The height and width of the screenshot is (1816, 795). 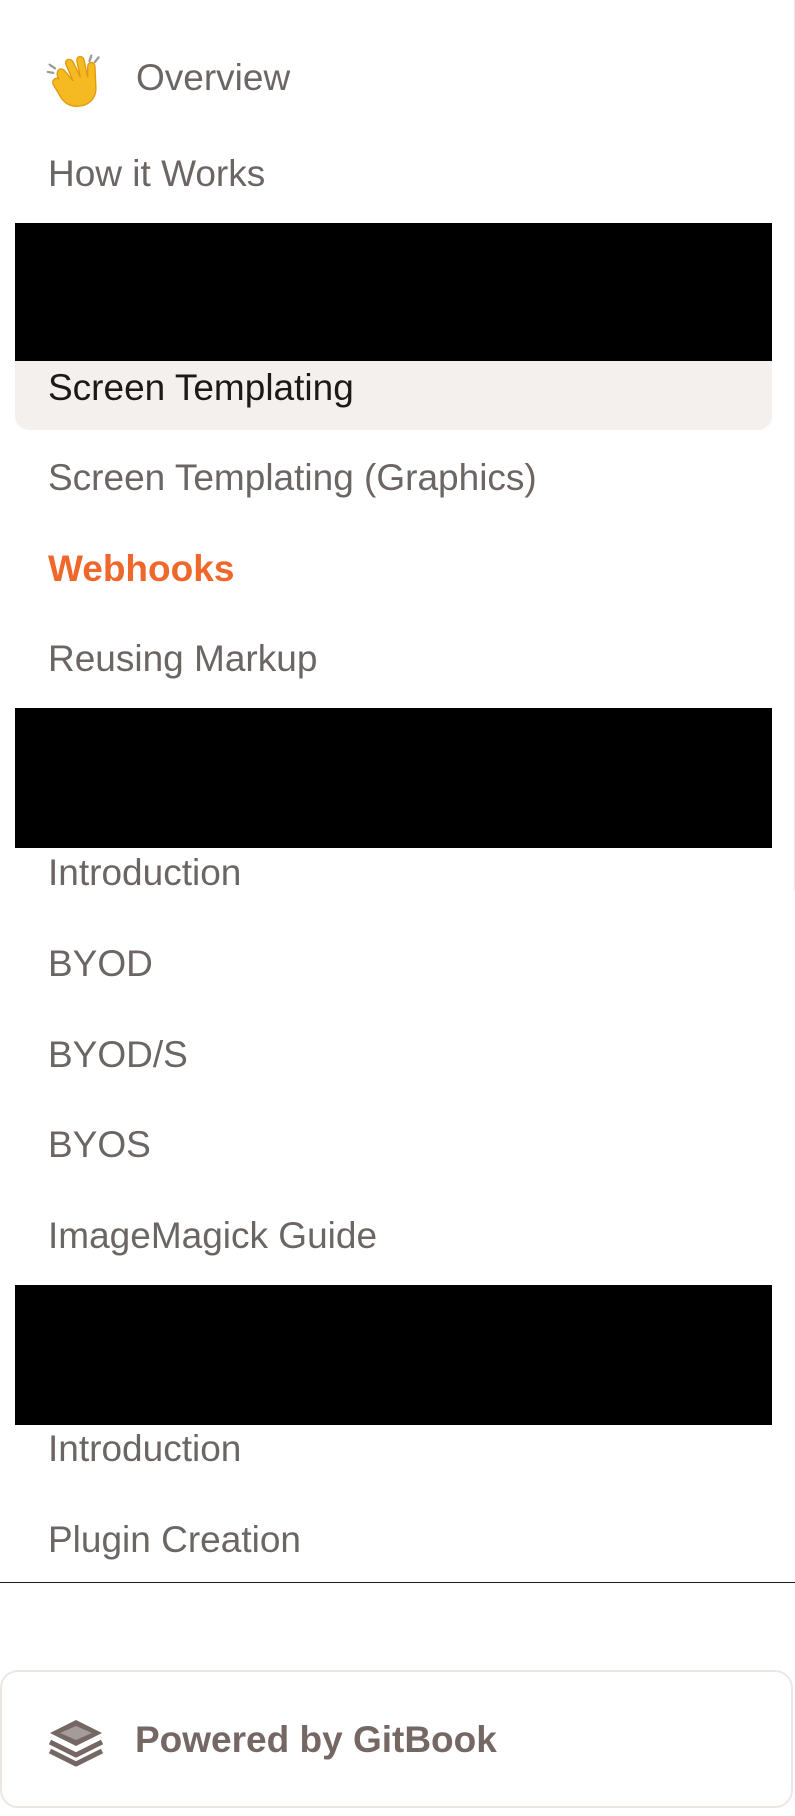 What do you see at coordinates (213, 77) in the screenshot?
I see `sidebar-item-label: Overview` at bounding box center [213, 77].